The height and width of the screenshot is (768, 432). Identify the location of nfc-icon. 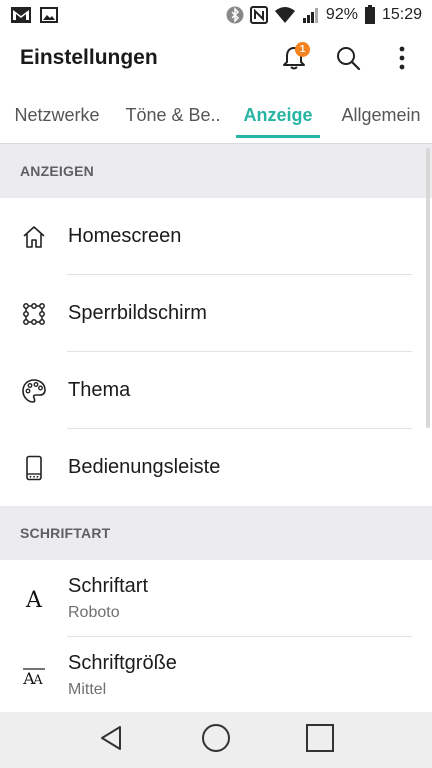
(258, 15).